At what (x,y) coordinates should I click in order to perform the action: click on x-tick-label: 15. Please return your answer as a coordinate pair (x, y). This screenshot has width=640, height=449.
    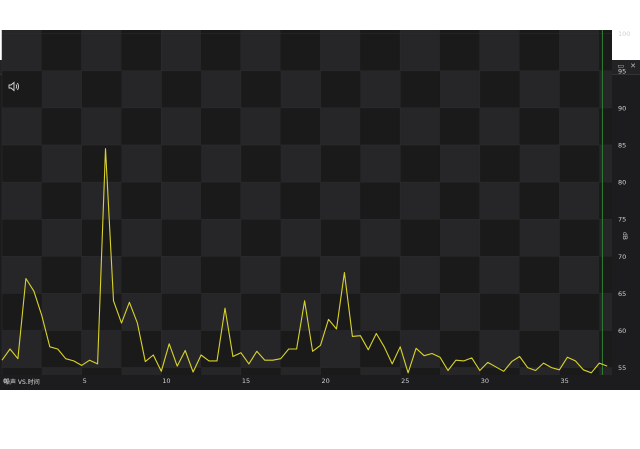
    Looking at the image, I should click on (246, 381).